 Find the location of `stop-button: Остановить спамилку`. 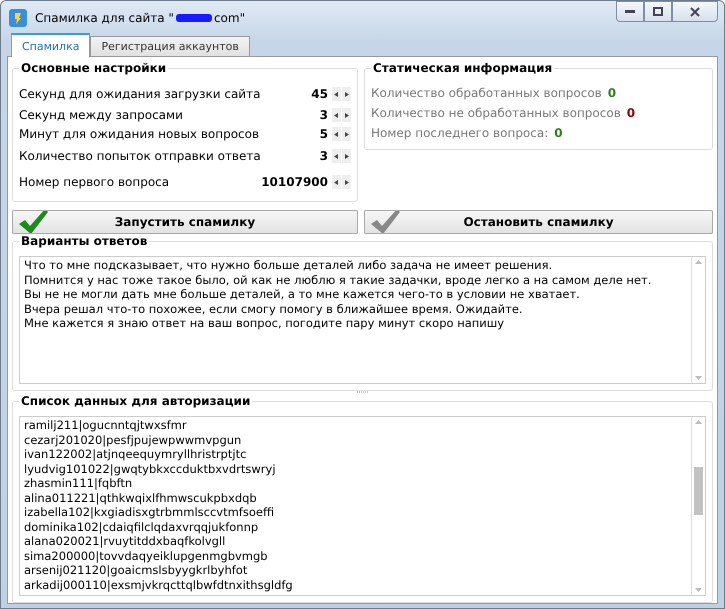

stop-button: Остановить спамилку is located at coordinates (538, 222).